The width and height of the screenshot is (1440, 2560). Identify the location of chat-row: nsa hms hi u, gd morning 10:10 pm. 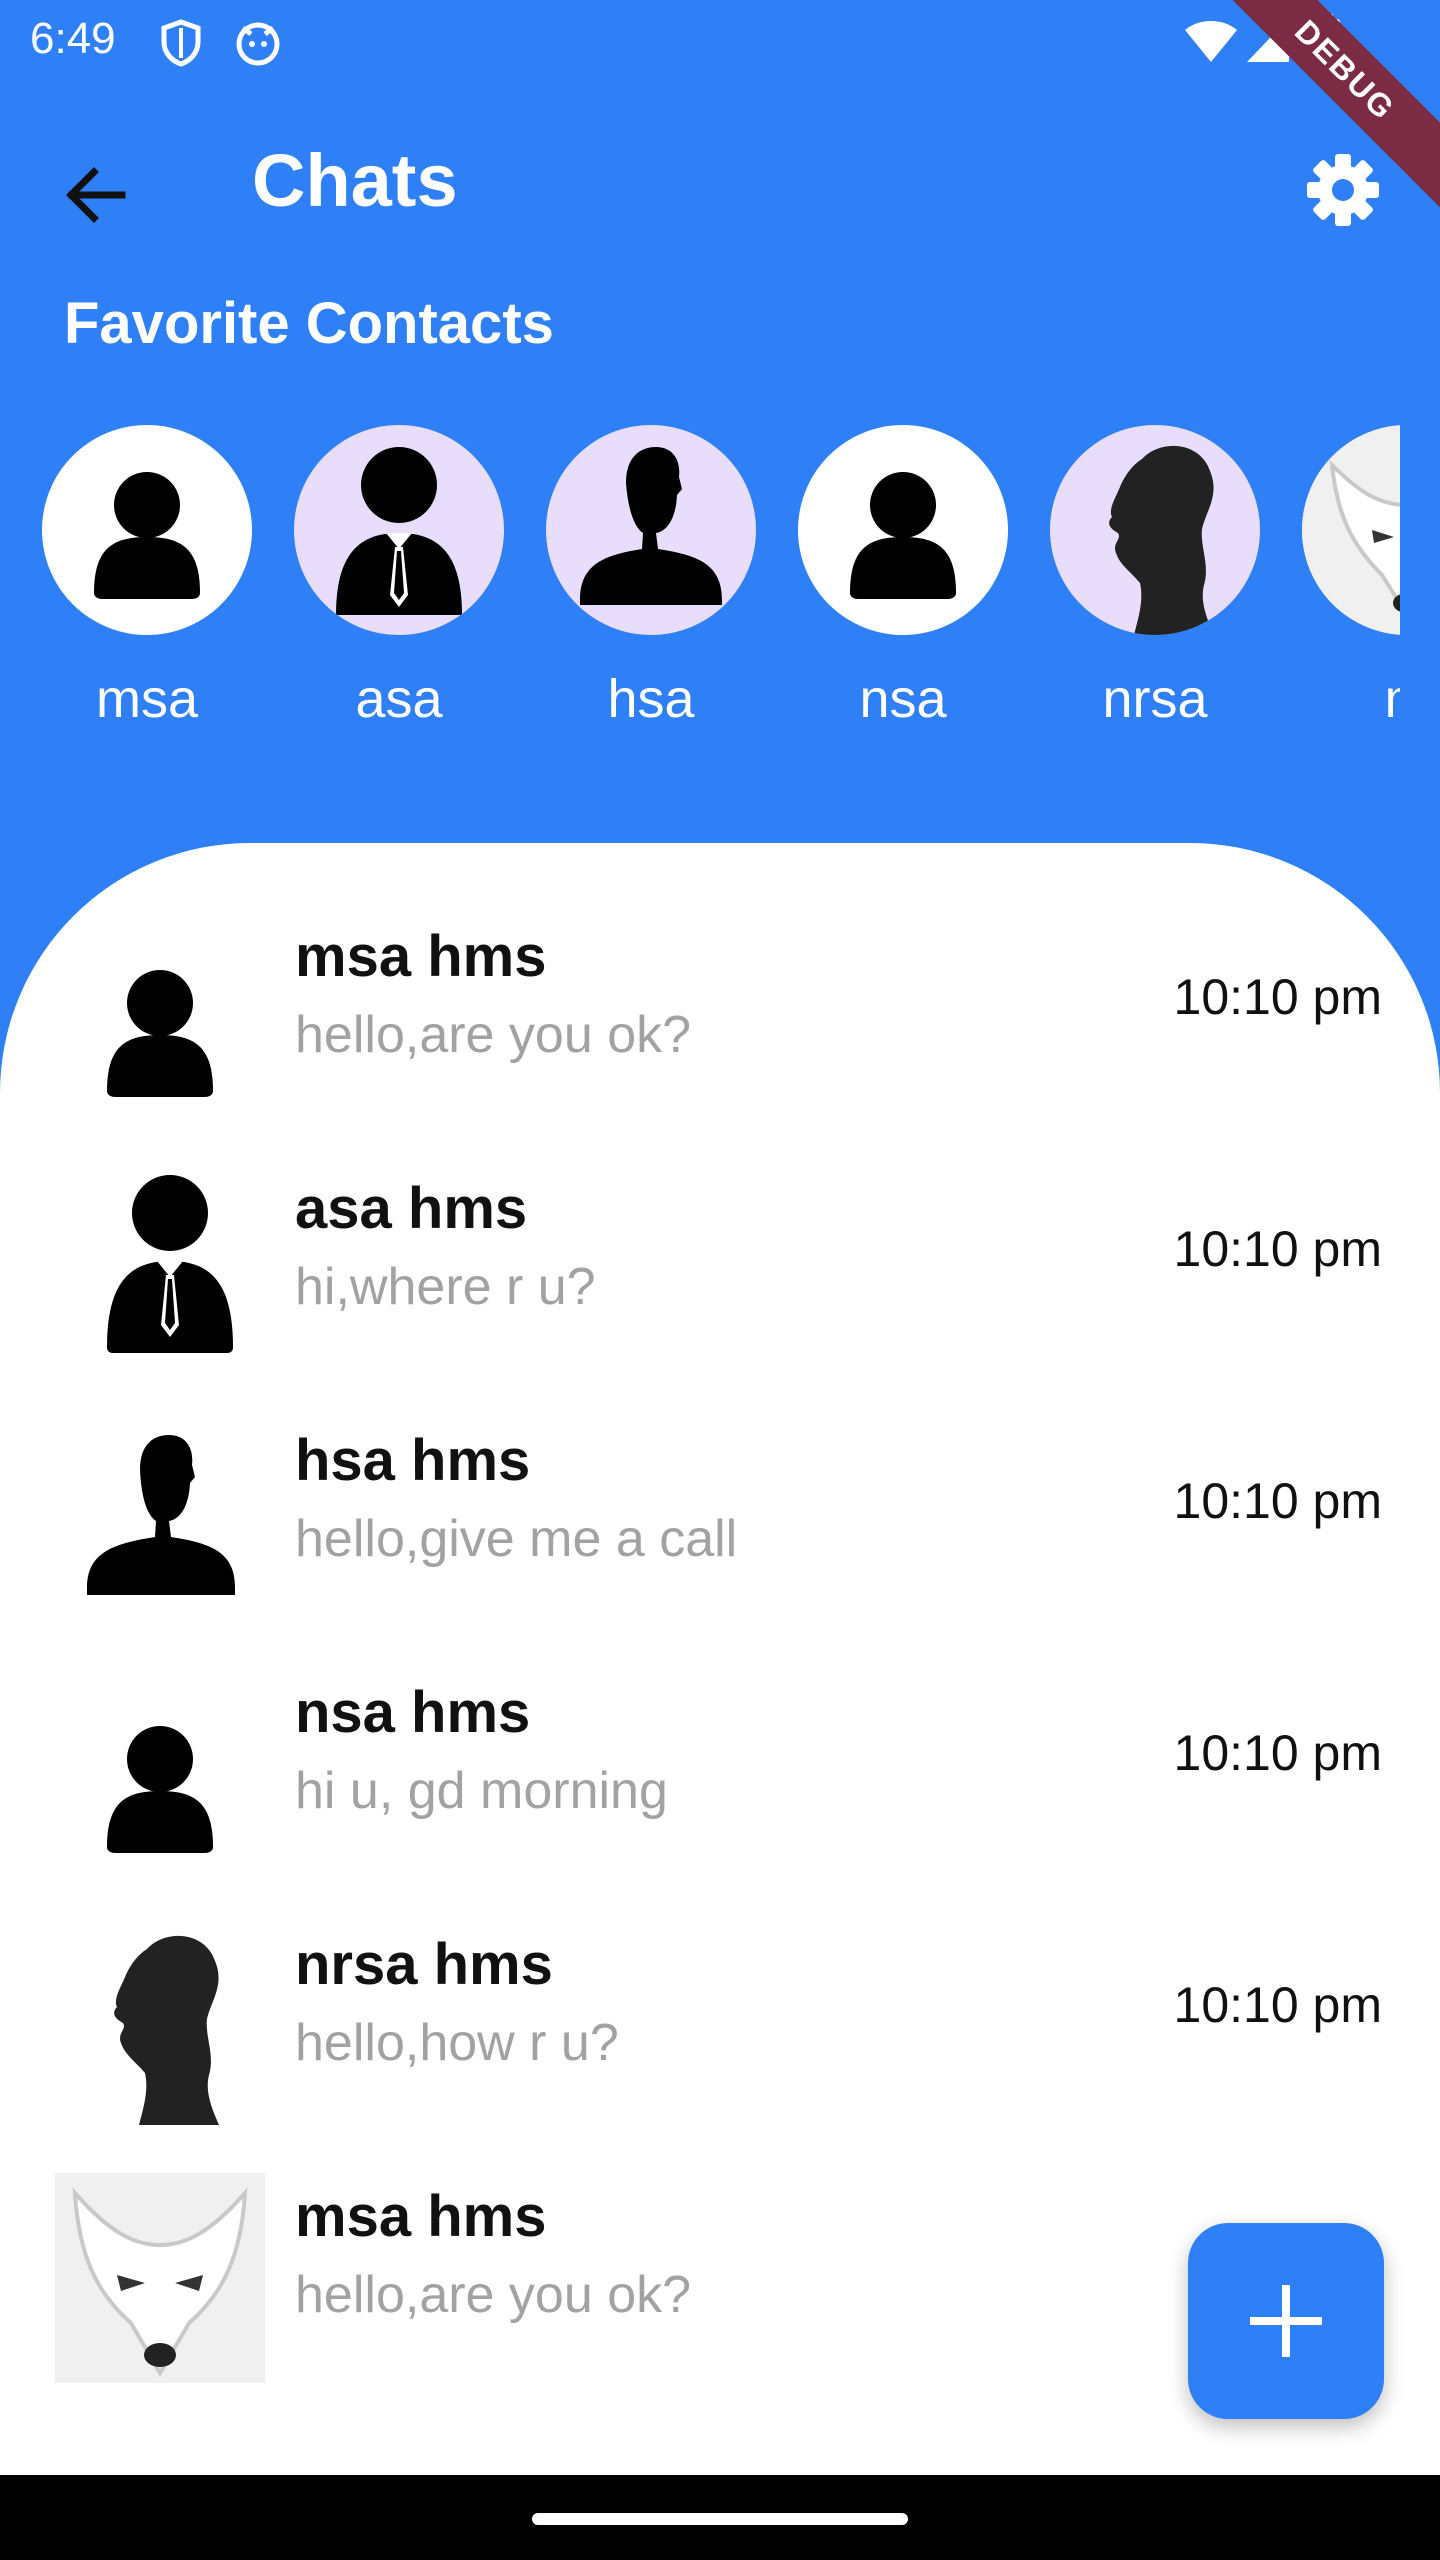
(720, 1765).